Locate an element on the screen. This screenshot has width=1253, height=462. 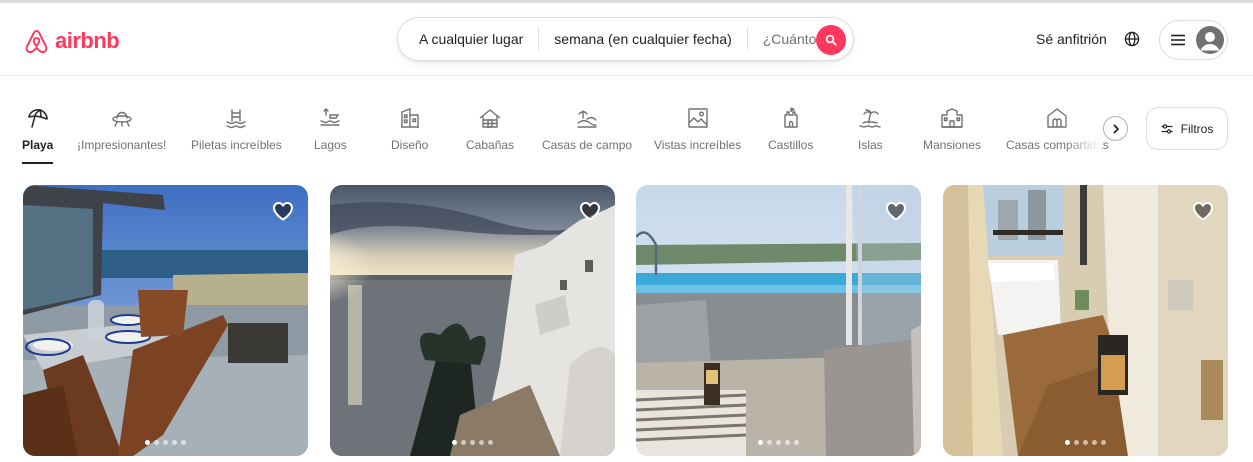
user-menu-button is located at coordinates (1193, 40).